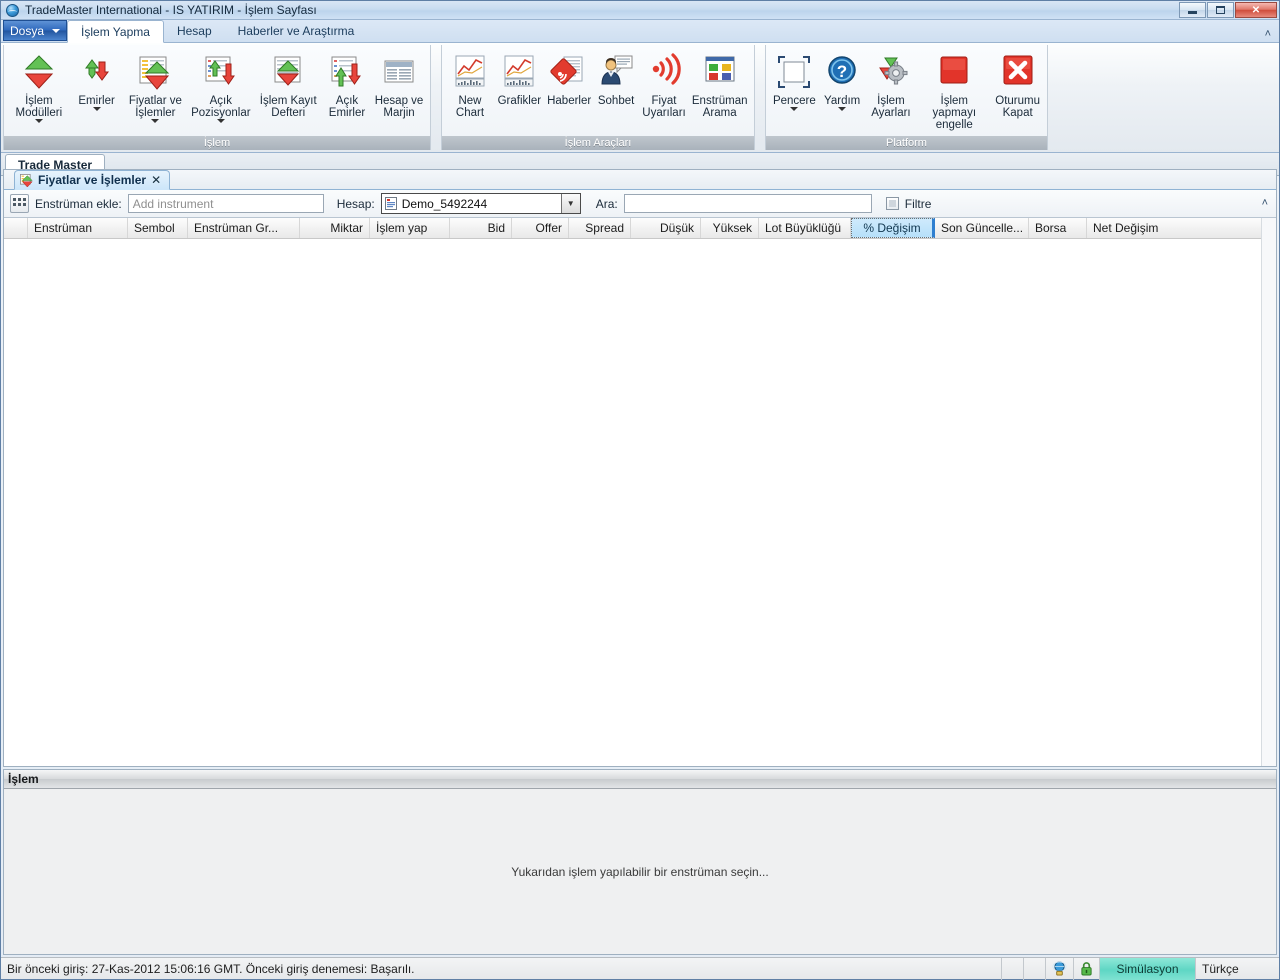 Image resolution: width=1280 pixels, height=980 pixels. I want to click on grid-vertical-scrollbar, so click(1268, 492).